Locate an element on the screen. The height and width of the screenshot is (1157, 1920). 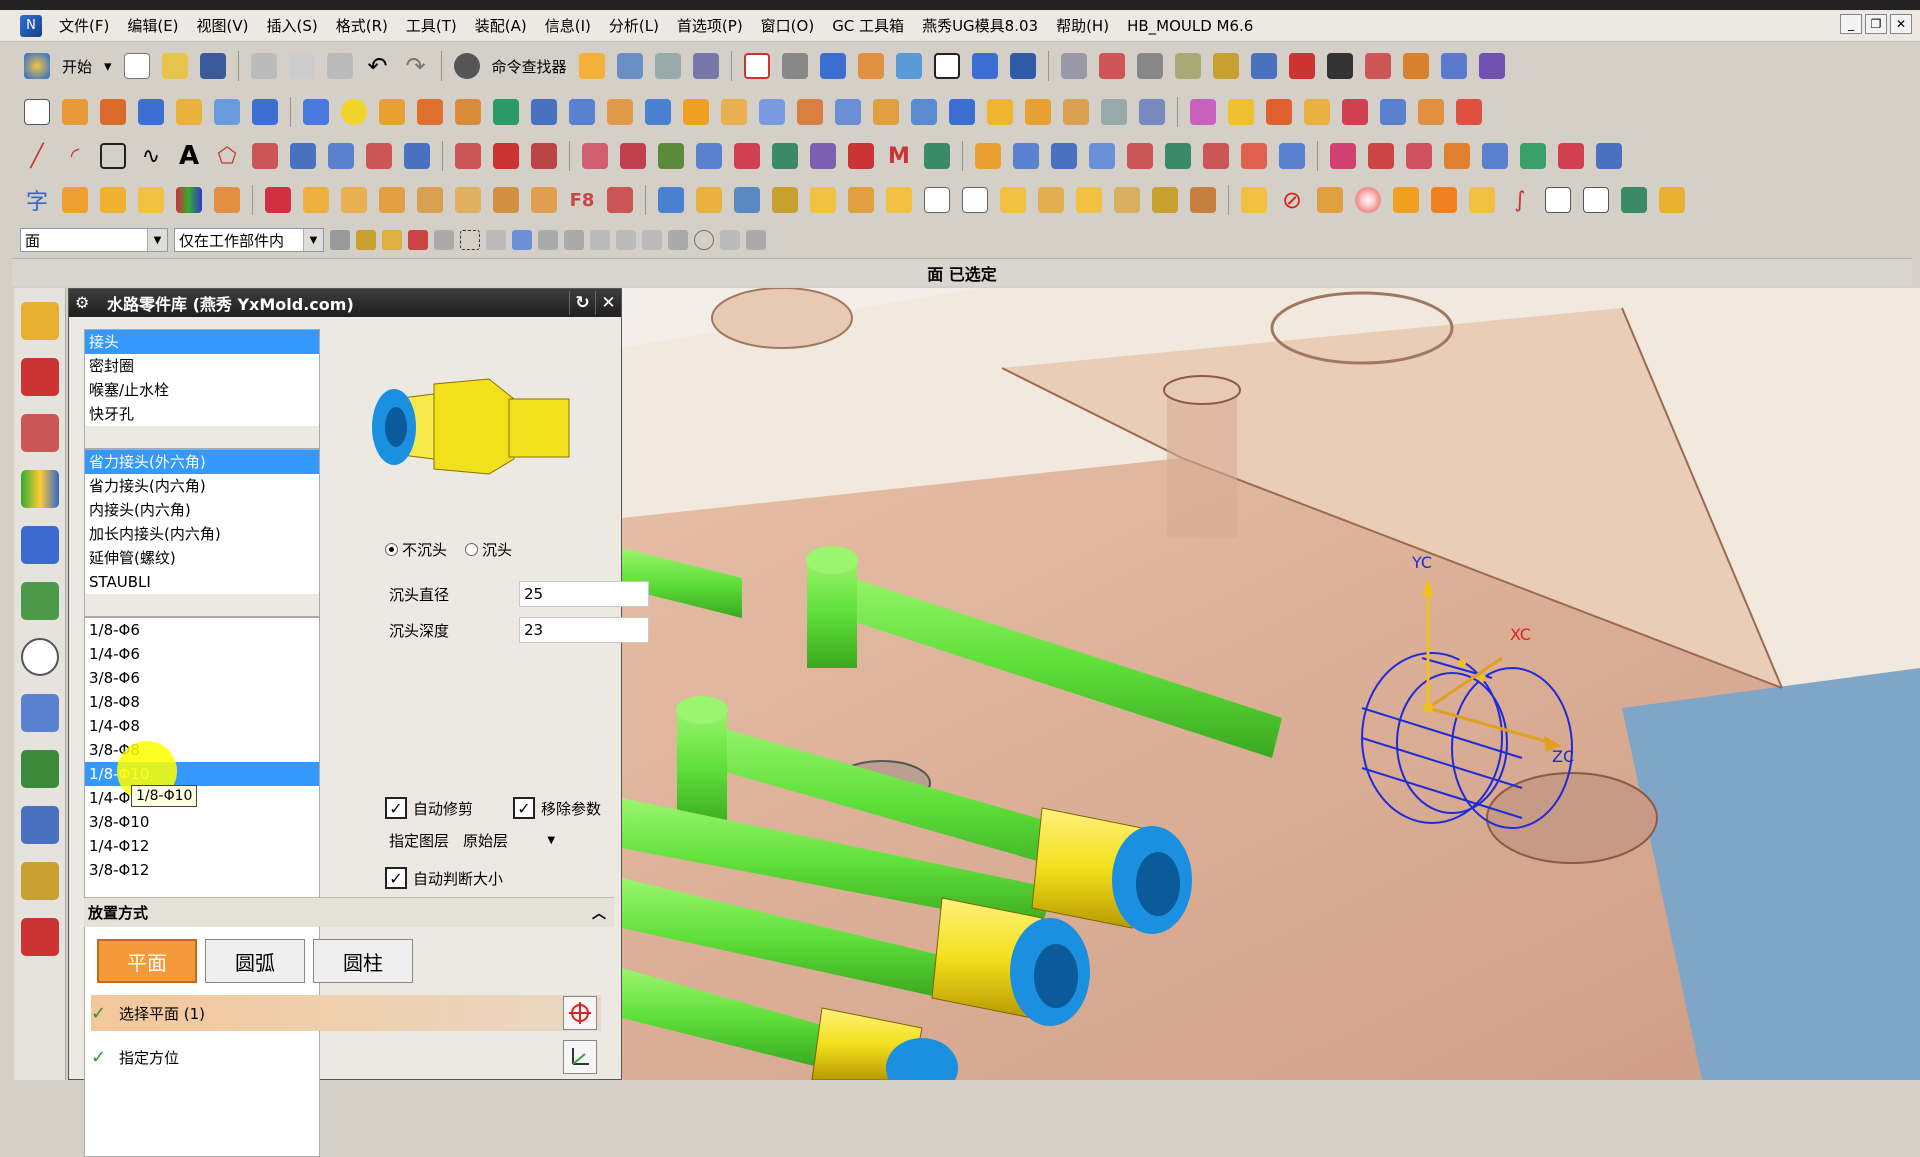
radio-selected-icon is located at coordinates (391, 549).